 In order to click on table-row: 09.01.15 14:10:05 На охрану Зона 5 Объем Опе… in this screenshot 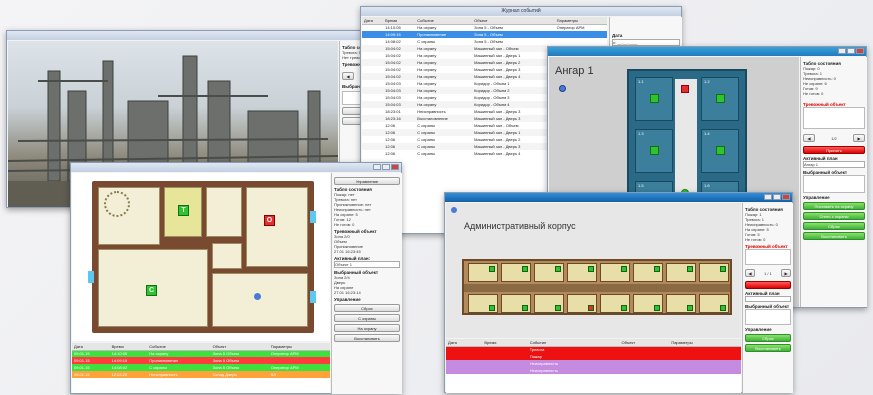, I will do `click(201, 353)`.